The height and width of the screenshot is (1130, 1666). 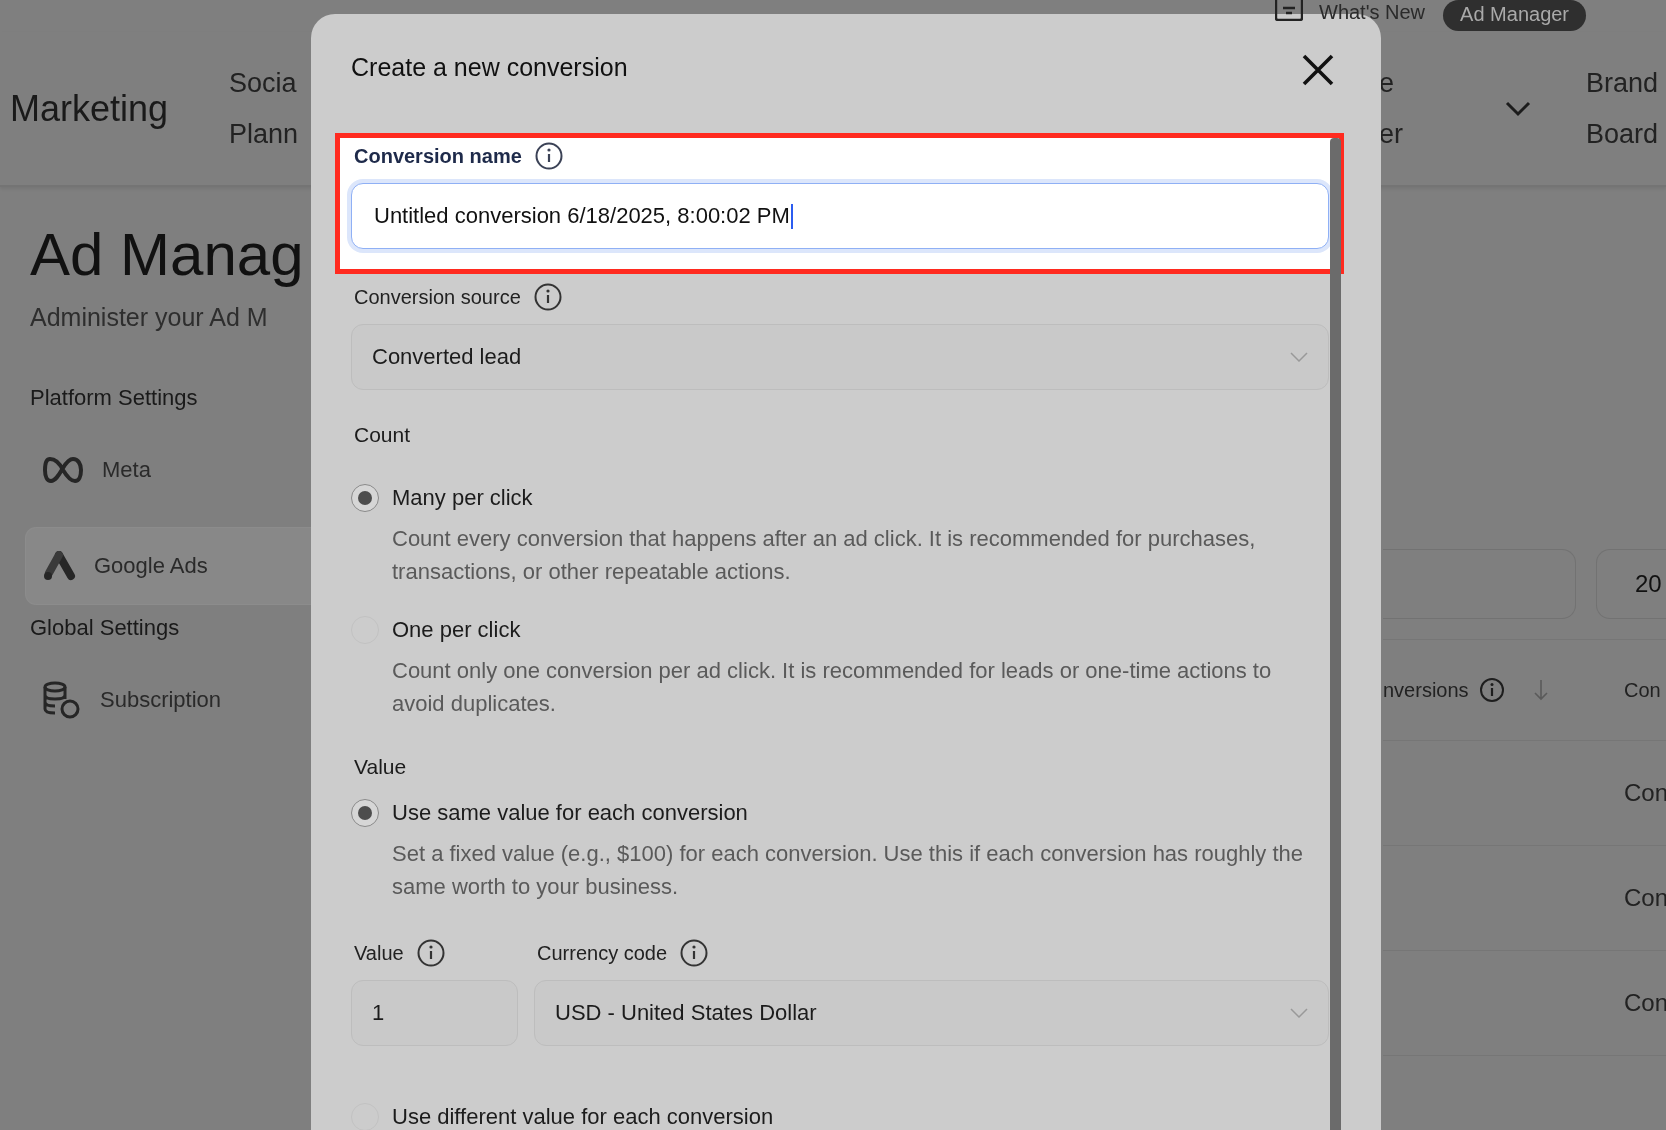 What do you see at coordinates (379, 953) in the screenshot?
I see `field-label: Value` at bounding box center [379, 953].